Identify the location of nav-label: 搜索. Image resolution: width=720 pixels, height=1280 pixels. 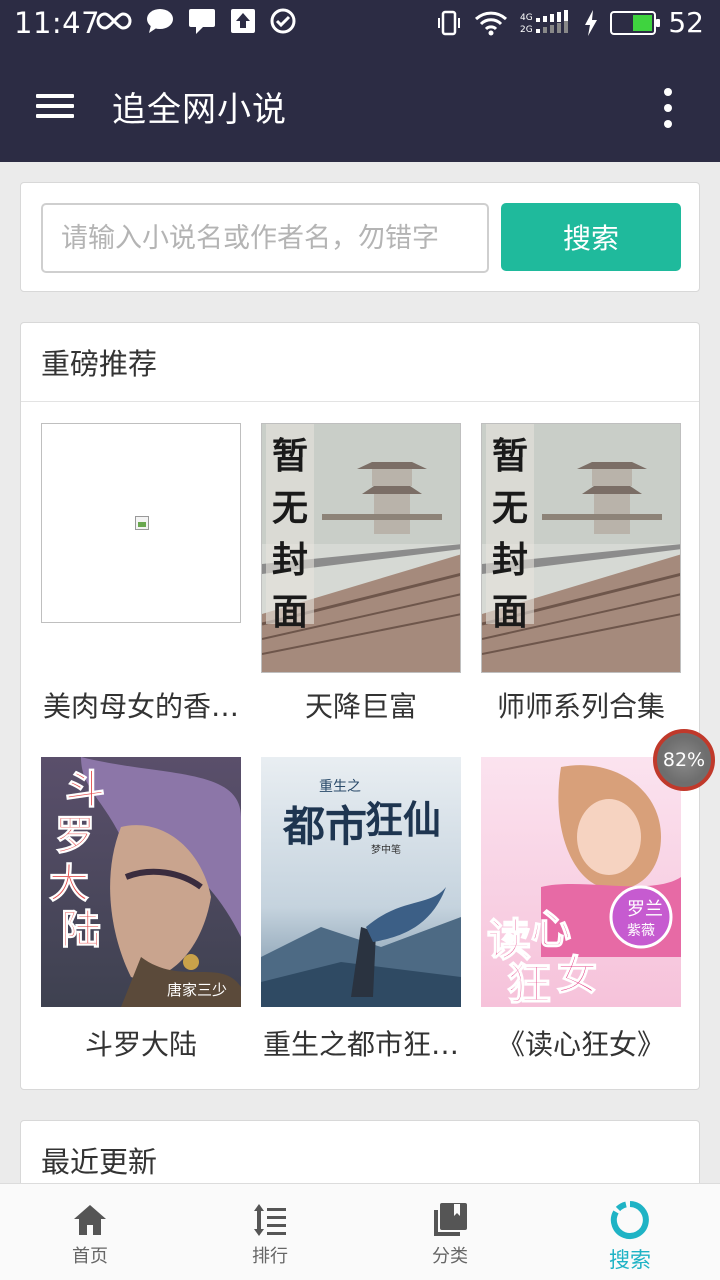
(630, 1260).